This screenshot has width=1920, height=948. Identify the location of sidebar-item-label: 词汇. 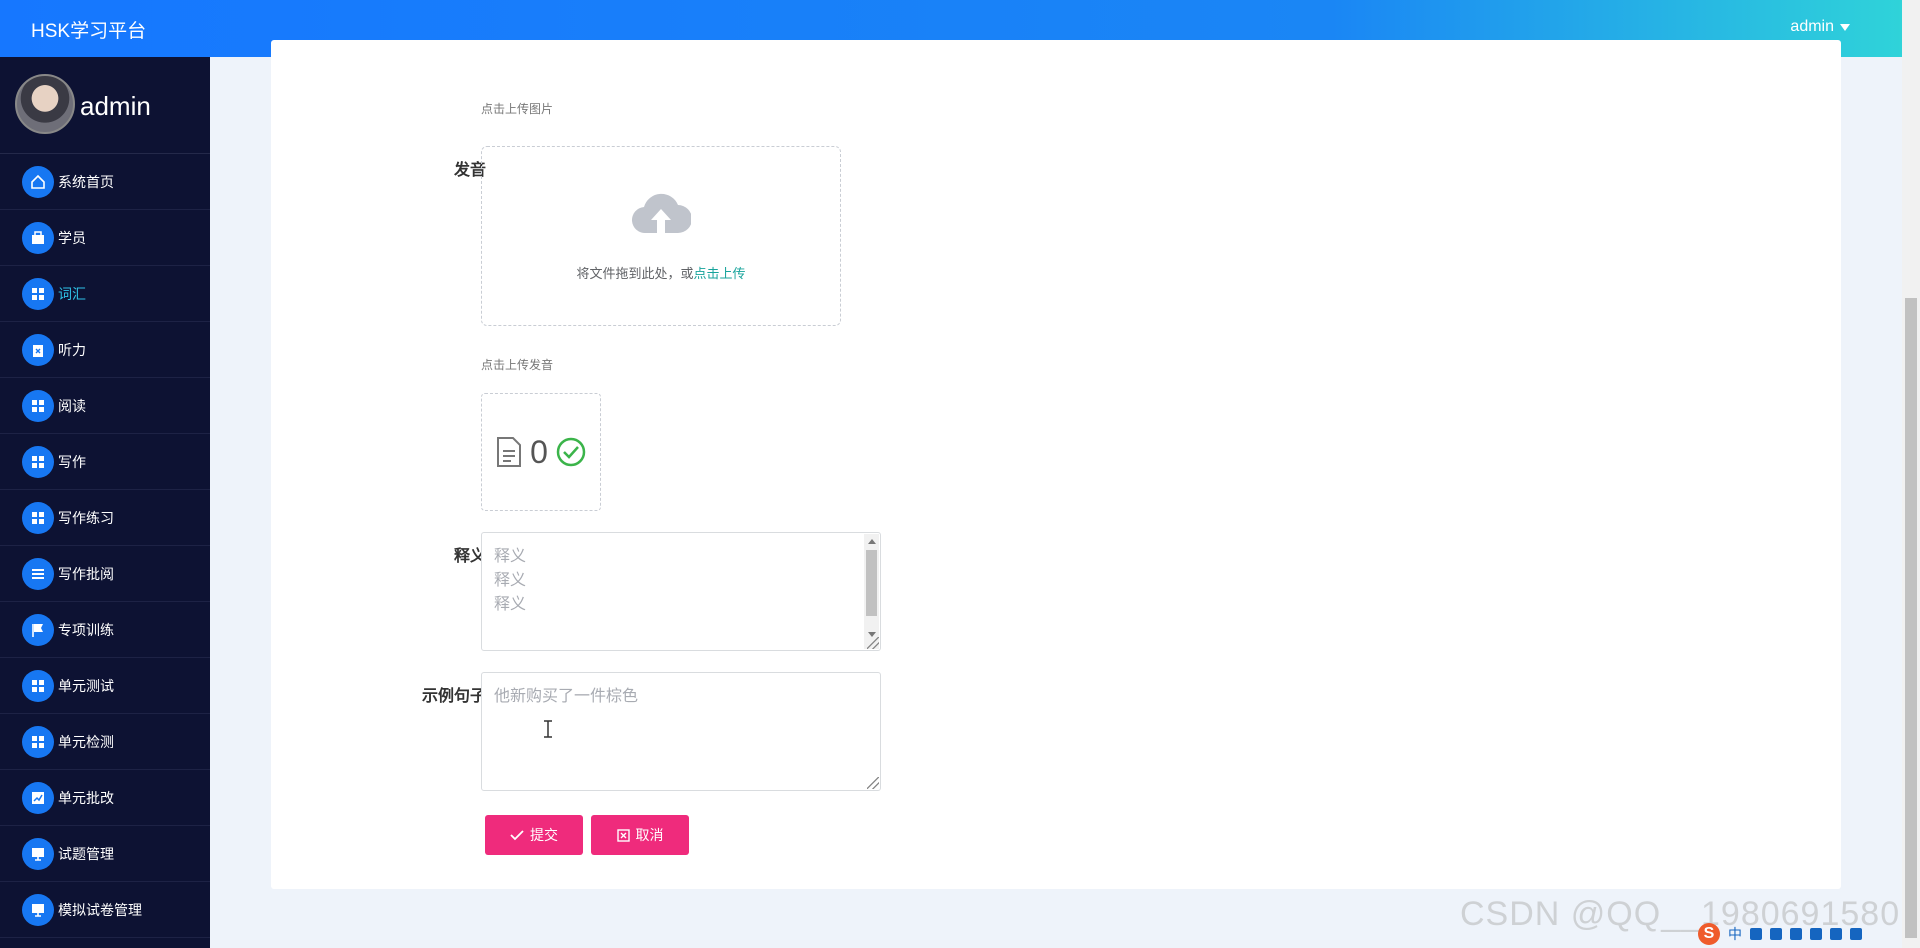
(72, 293).